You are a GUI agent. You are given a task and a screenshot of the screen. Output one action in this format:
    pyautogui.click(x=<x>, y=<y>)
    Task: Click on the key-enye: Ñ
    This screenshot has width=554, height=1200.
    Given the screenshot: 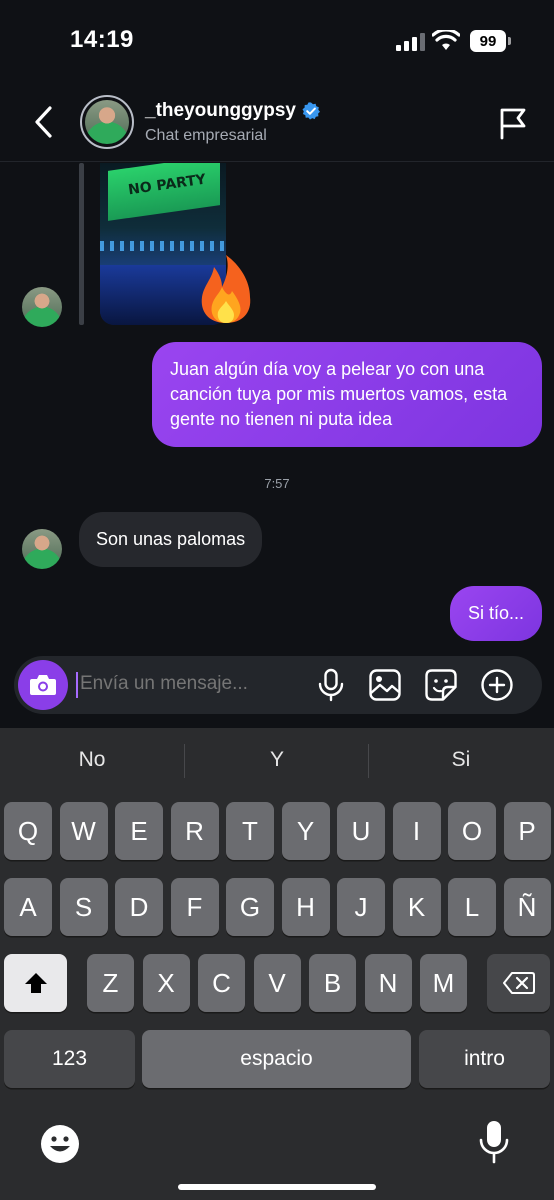 What is the action you would take?
    pyautogui.click(x=527, y=907)
    